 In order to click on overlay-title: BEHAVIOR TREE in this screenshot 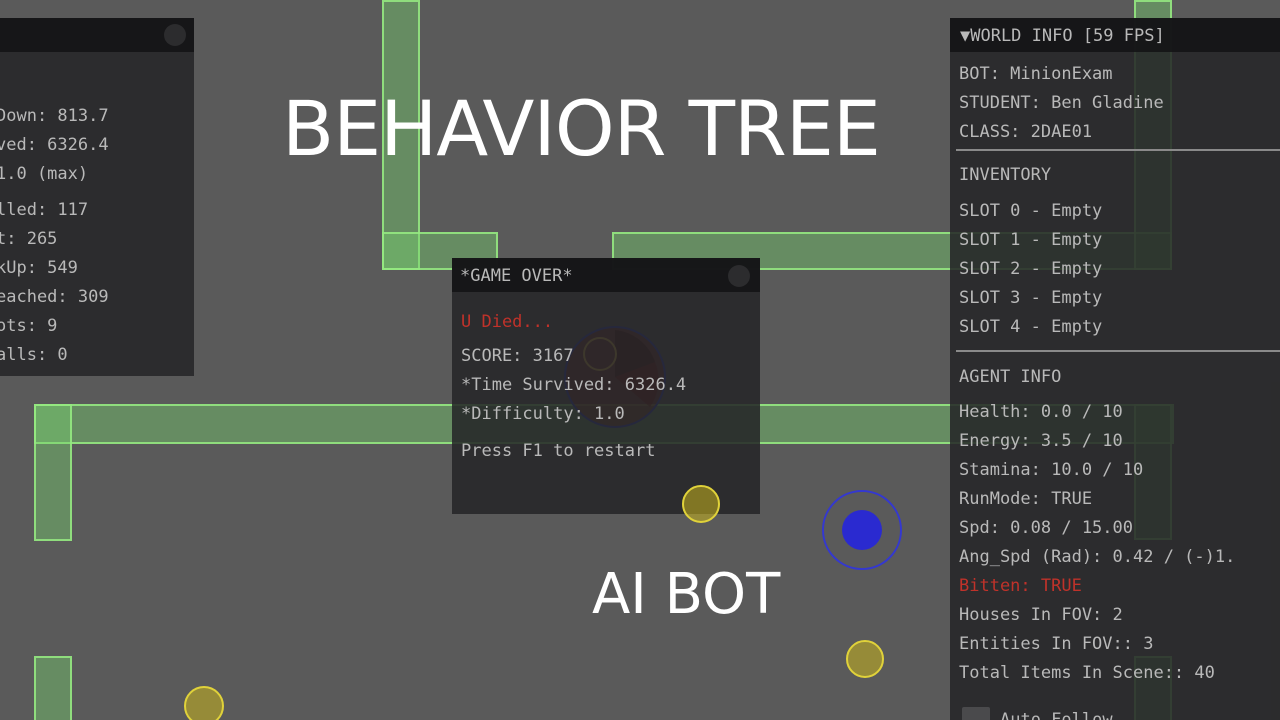, I will do `click(581, 128)`.